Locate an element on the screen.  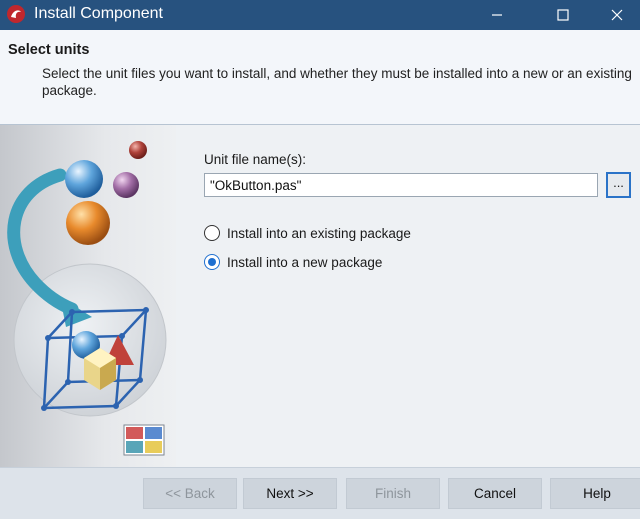
unit-file-label: Unit file name(s): is located at coordinates (255, 159).